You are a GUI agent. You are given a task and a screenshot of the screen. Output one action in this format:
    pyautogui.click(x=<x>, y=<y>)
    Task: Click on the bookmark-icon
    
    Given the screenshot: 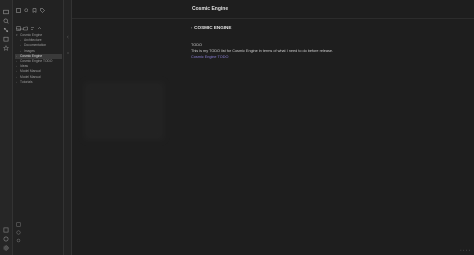 What is the action you would take?
    pyautogui.click(x=34, y=10)
    